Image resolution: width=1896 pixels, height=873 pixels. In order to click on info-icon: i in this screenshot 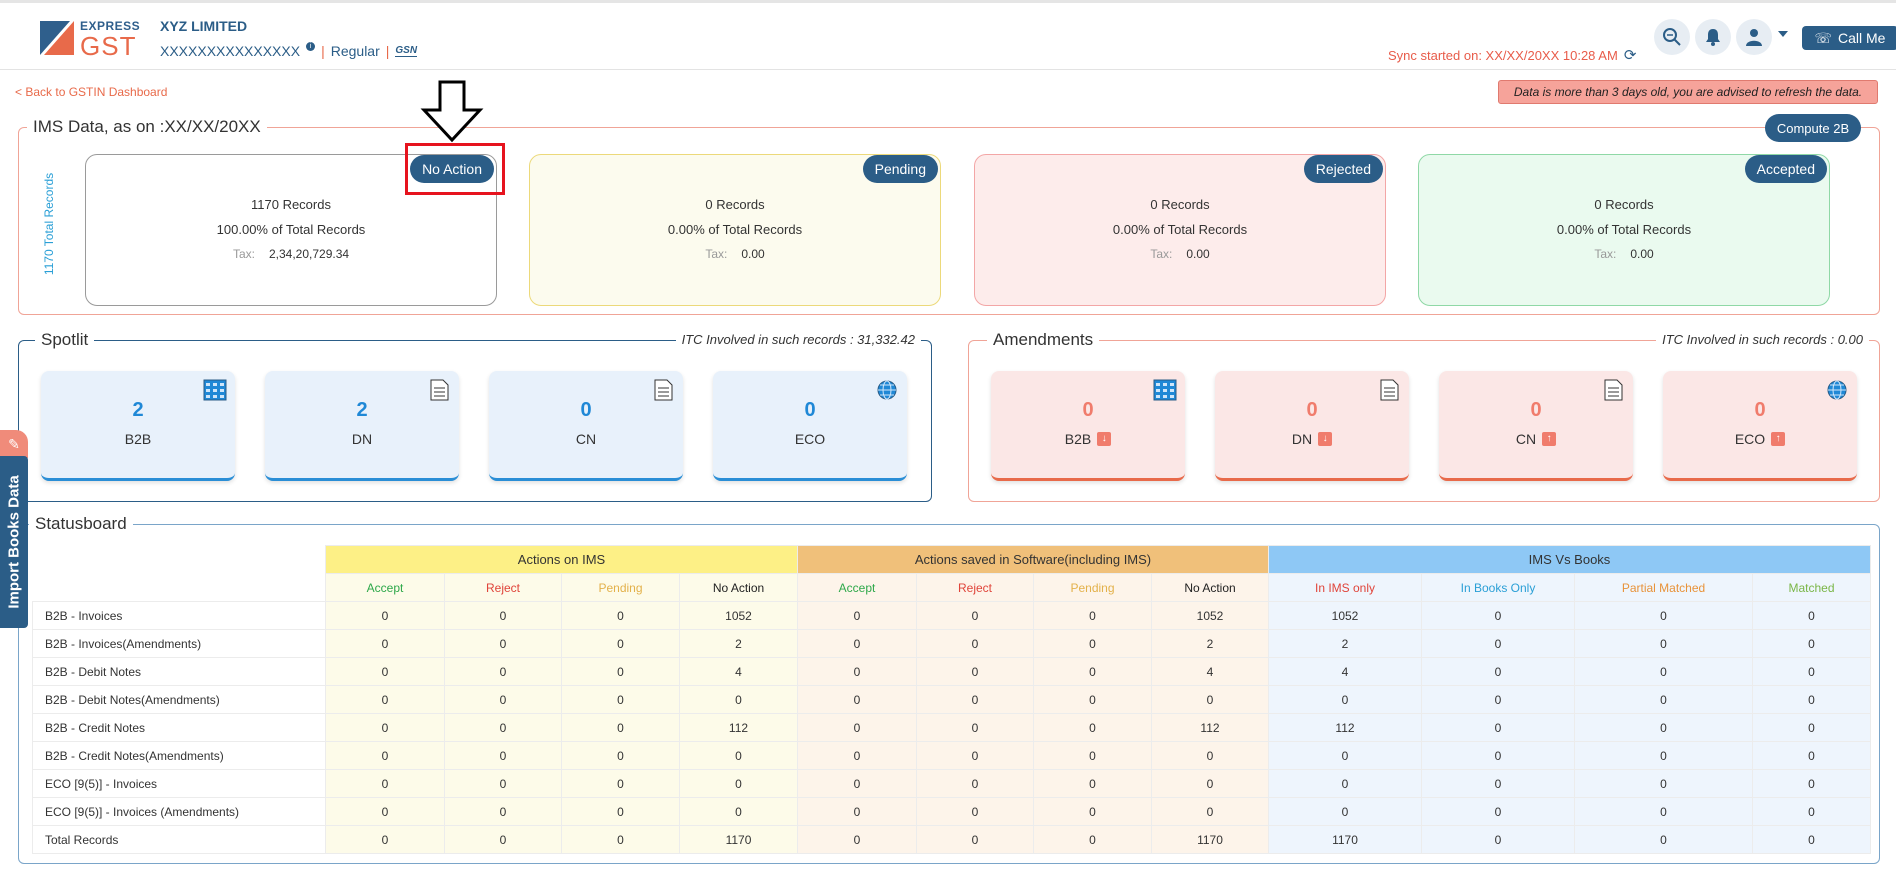, I will do `click(311, 46)`.